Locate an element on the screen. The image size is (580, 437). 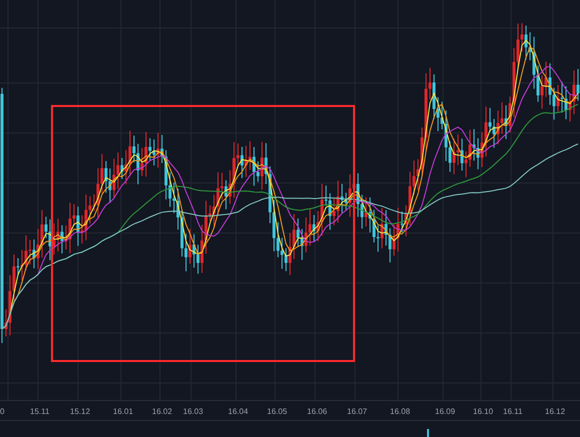
x-axis-label: 16.03 is located at coordinates (193, 412).